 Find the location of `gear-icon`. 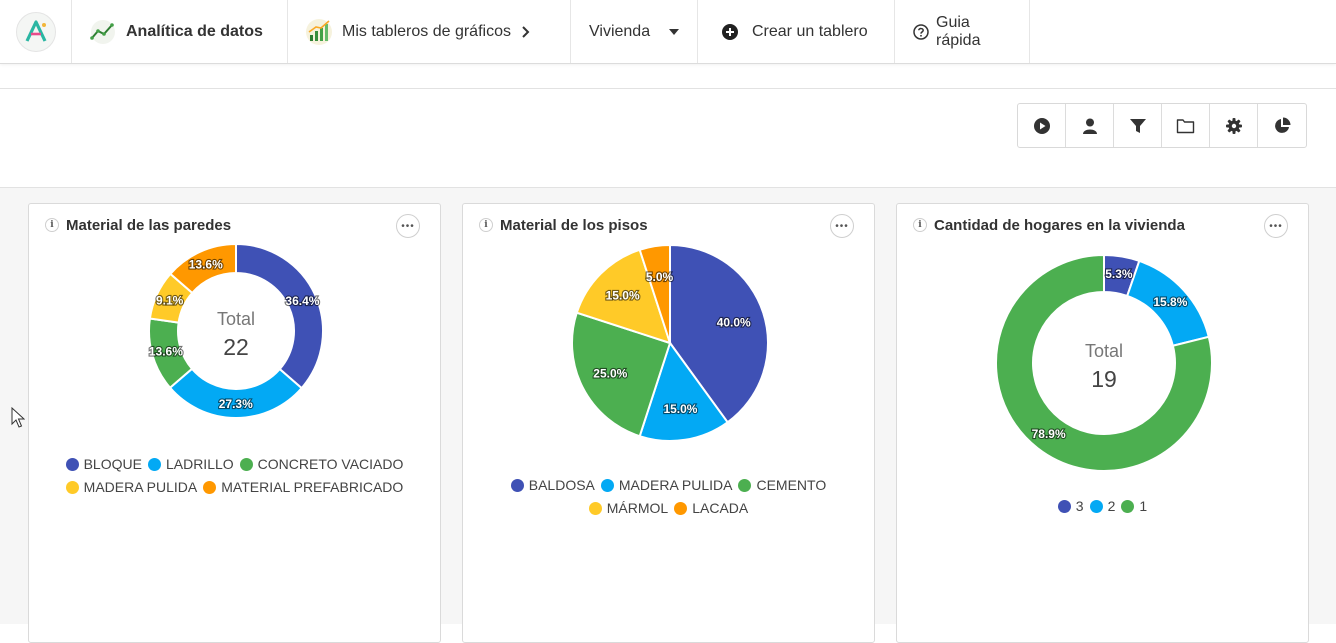

gear-icon is located at coordinates (1234, 126).